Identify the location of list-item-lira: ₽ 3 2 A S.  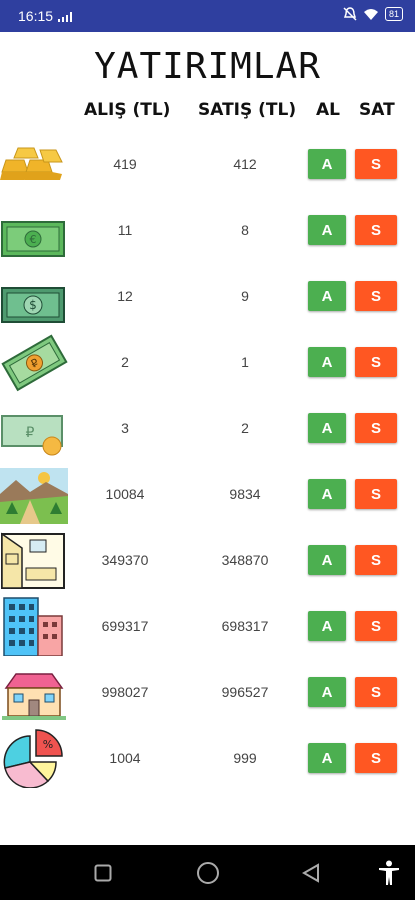
(207, 428).